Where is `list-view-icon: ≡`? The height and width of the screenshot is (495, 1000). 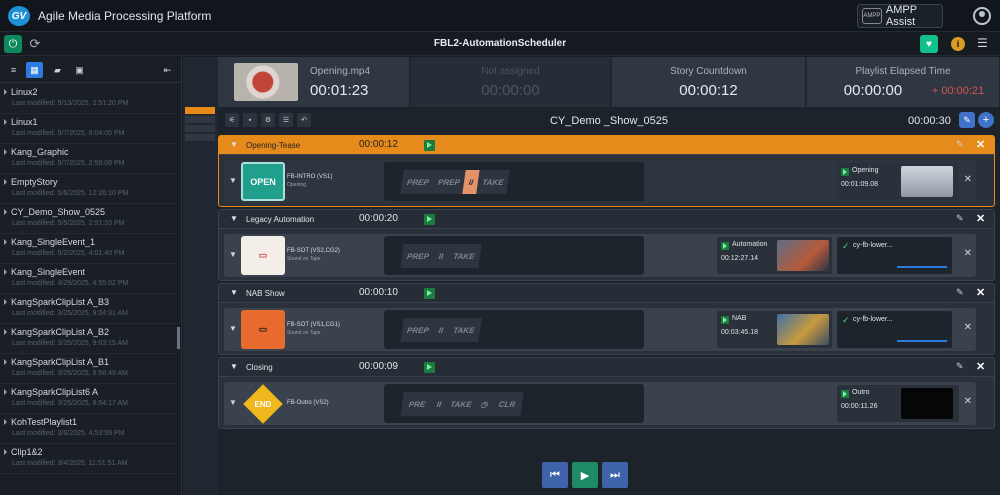
list-view-icon: ≡ is located at coordinates (13, 70).